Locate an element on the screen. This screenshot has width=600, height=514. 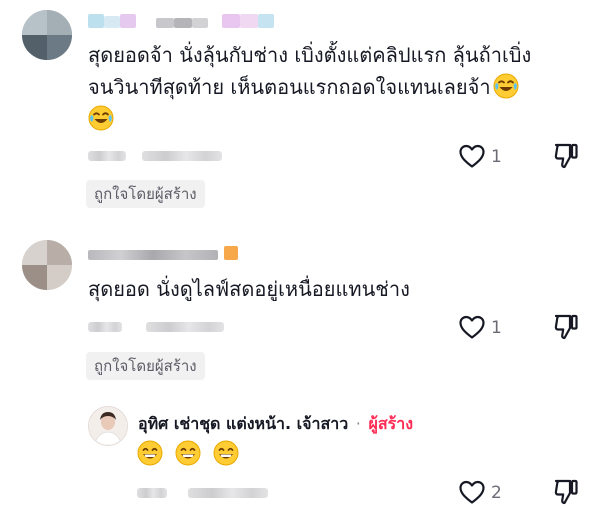
comment-text-line: จนวินาทีสุดท้าย เห็นตอนแรกถอดใจแทนเลยจ้า is located at coordinates (303, 87).